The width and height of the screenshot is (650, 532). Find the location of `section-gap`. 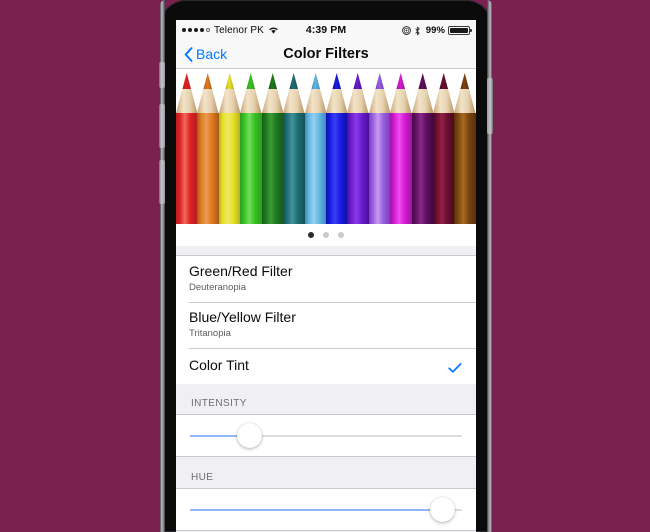

section-gap is located at coordinates (326, 250).